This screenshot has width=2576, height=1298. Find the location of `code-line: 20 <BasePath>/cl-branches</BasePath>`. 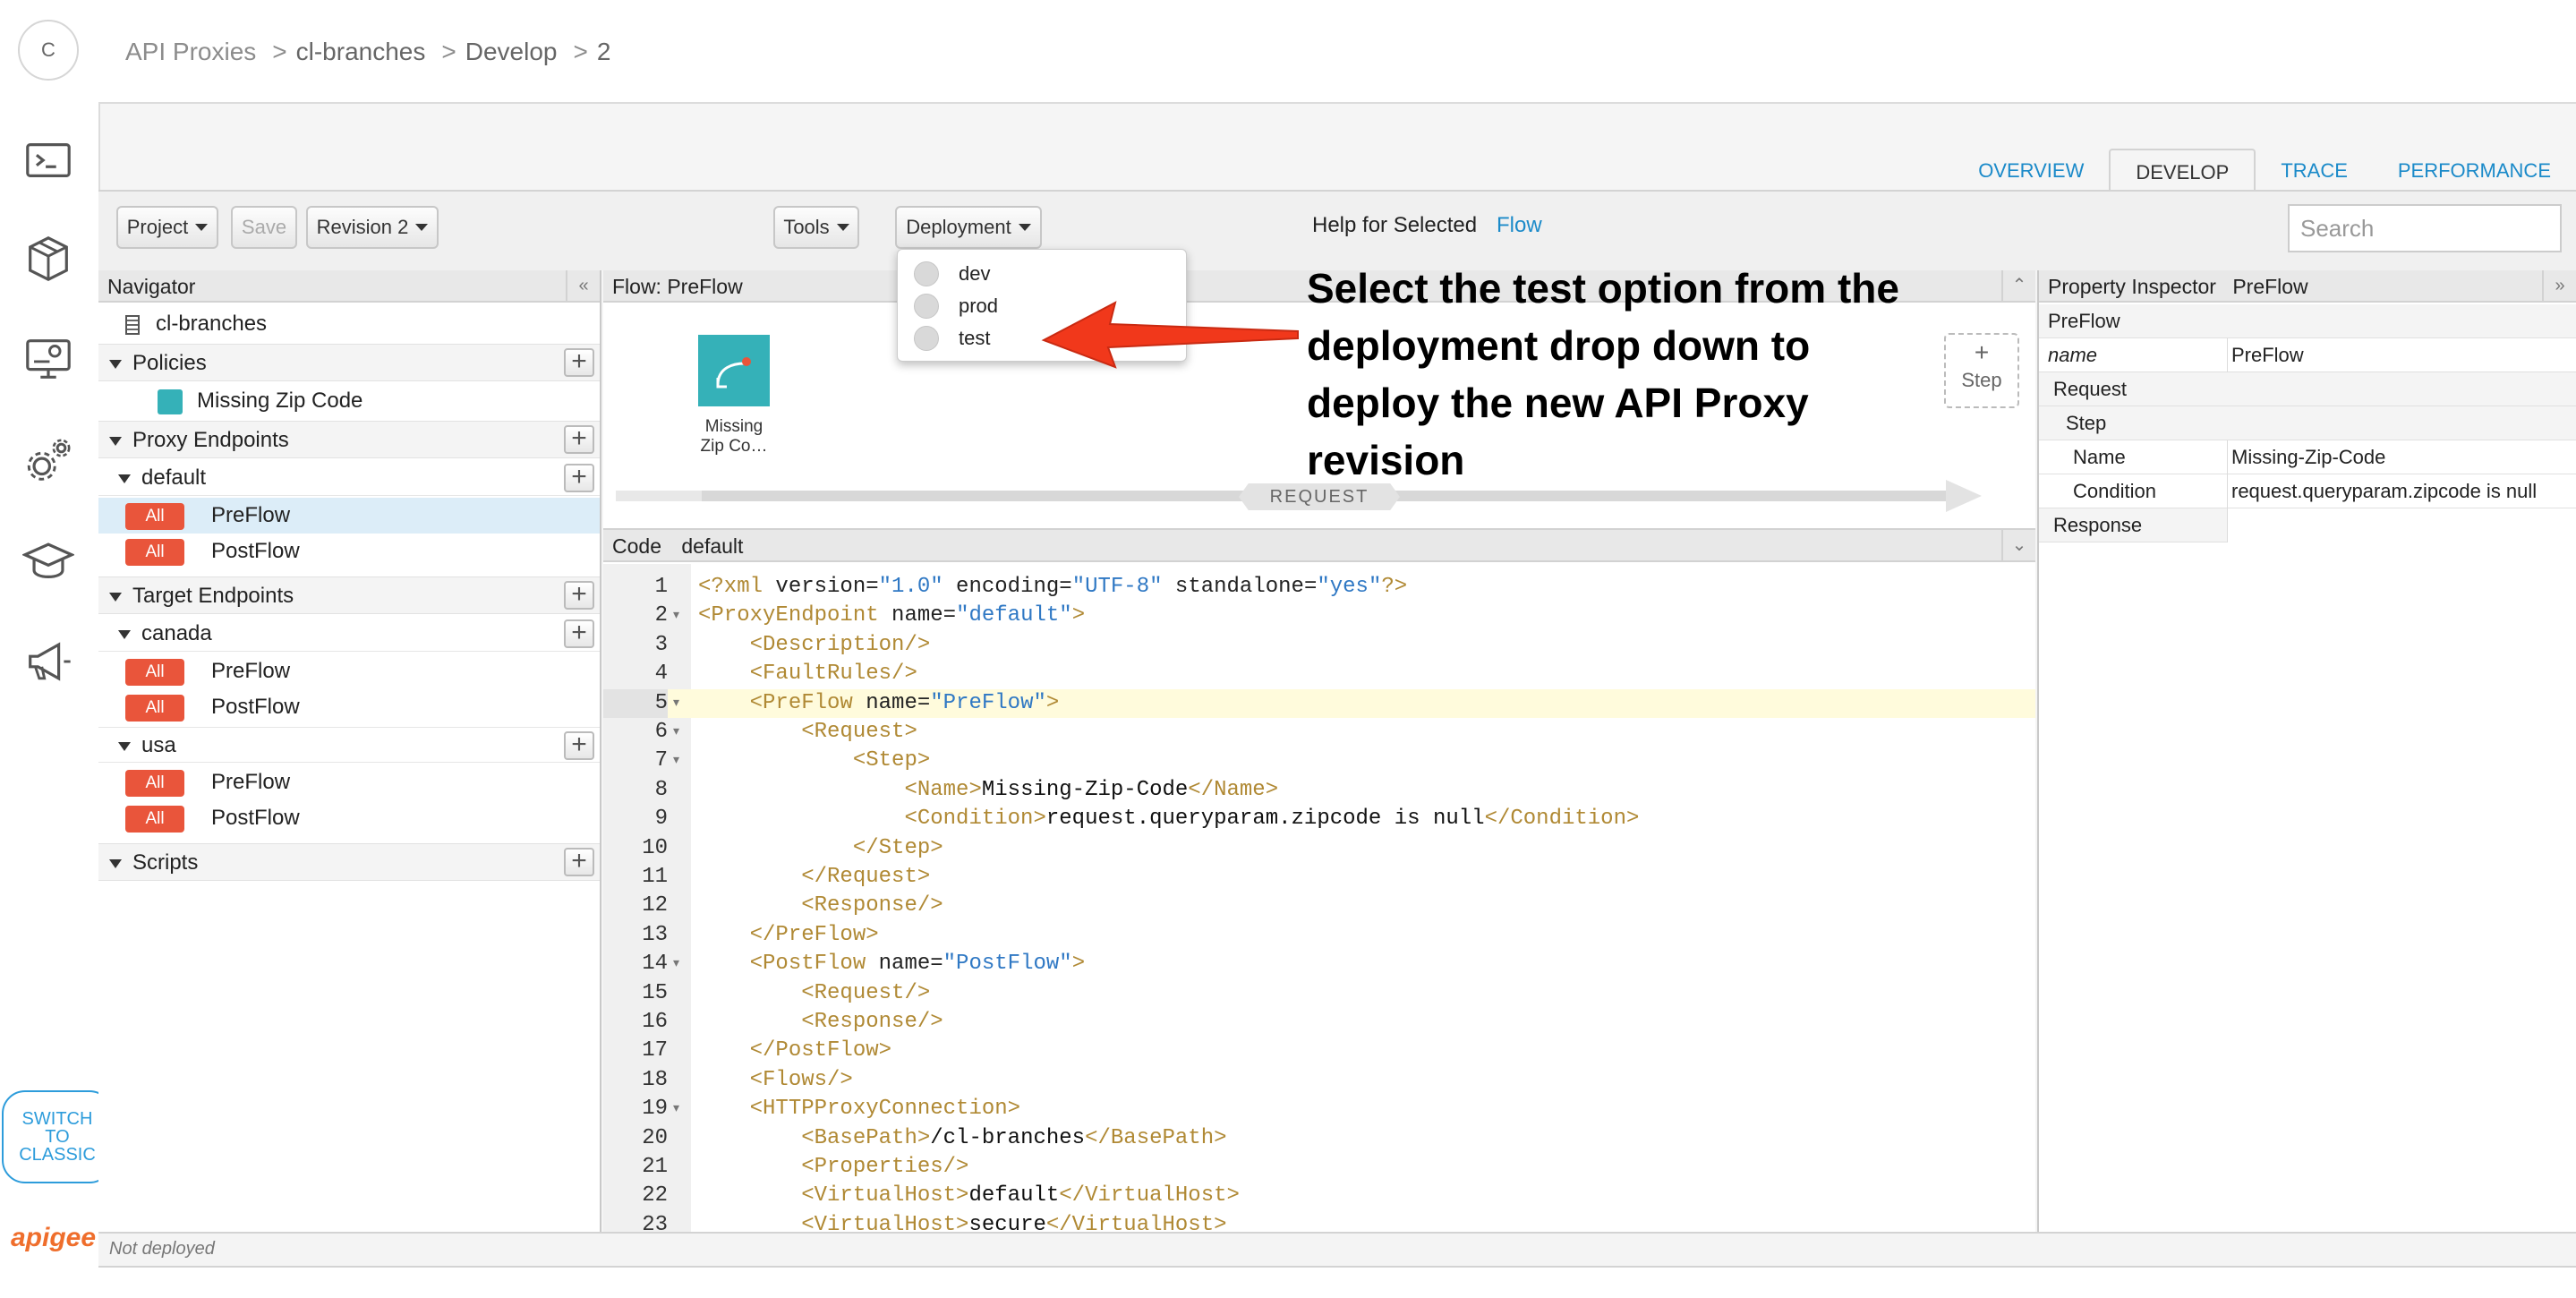

code-line: 20 <BasePath>/cl-branches</BasePath> is located at coordinates (1319, 1138).